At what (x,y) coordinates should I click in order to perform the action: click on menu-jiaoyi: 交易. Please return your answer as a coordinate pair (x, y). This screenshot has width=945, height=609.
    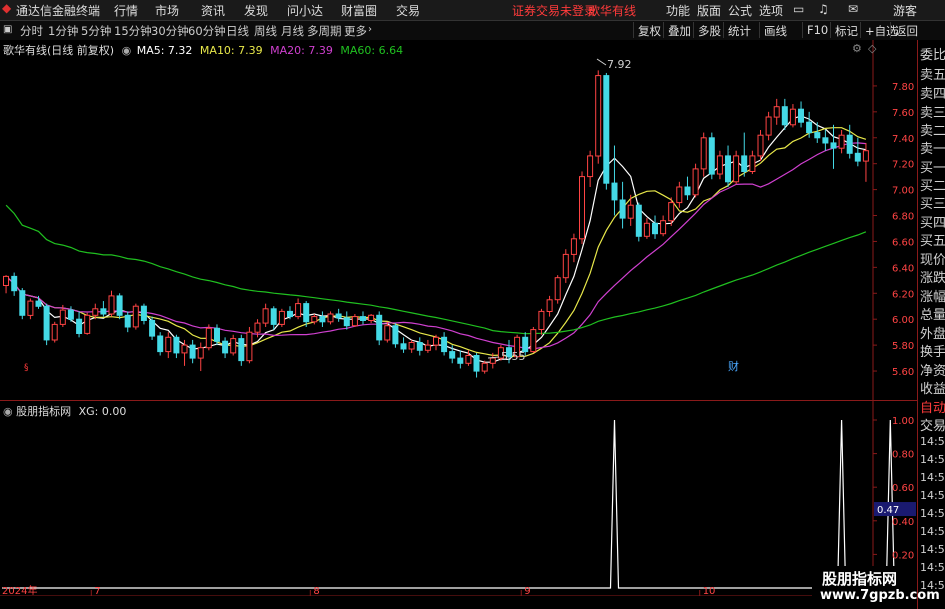
    Looking at the image, I should click on (408, 10).